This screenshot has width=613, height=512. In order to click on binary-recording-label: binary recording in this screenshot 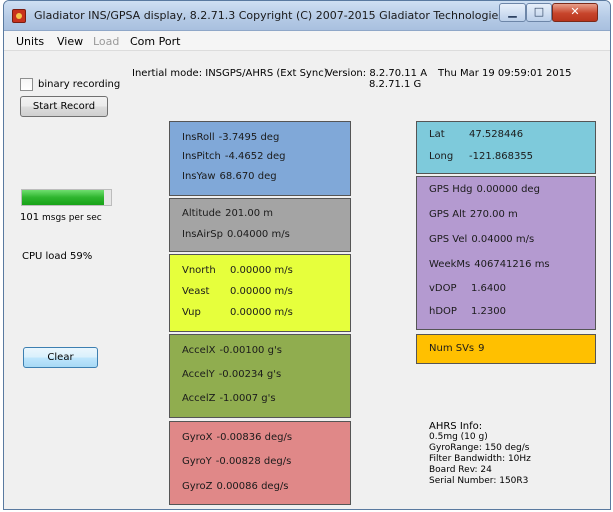, I will do `click(79, 84)`.